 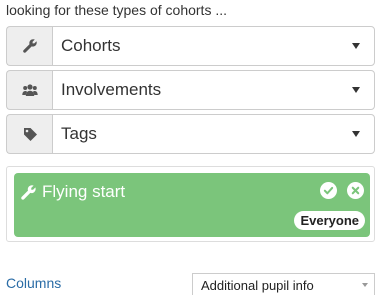 What do you see at coordinates (29, 90) in the screenshot?
I see `users-icon` at bounding box center [29, 90].